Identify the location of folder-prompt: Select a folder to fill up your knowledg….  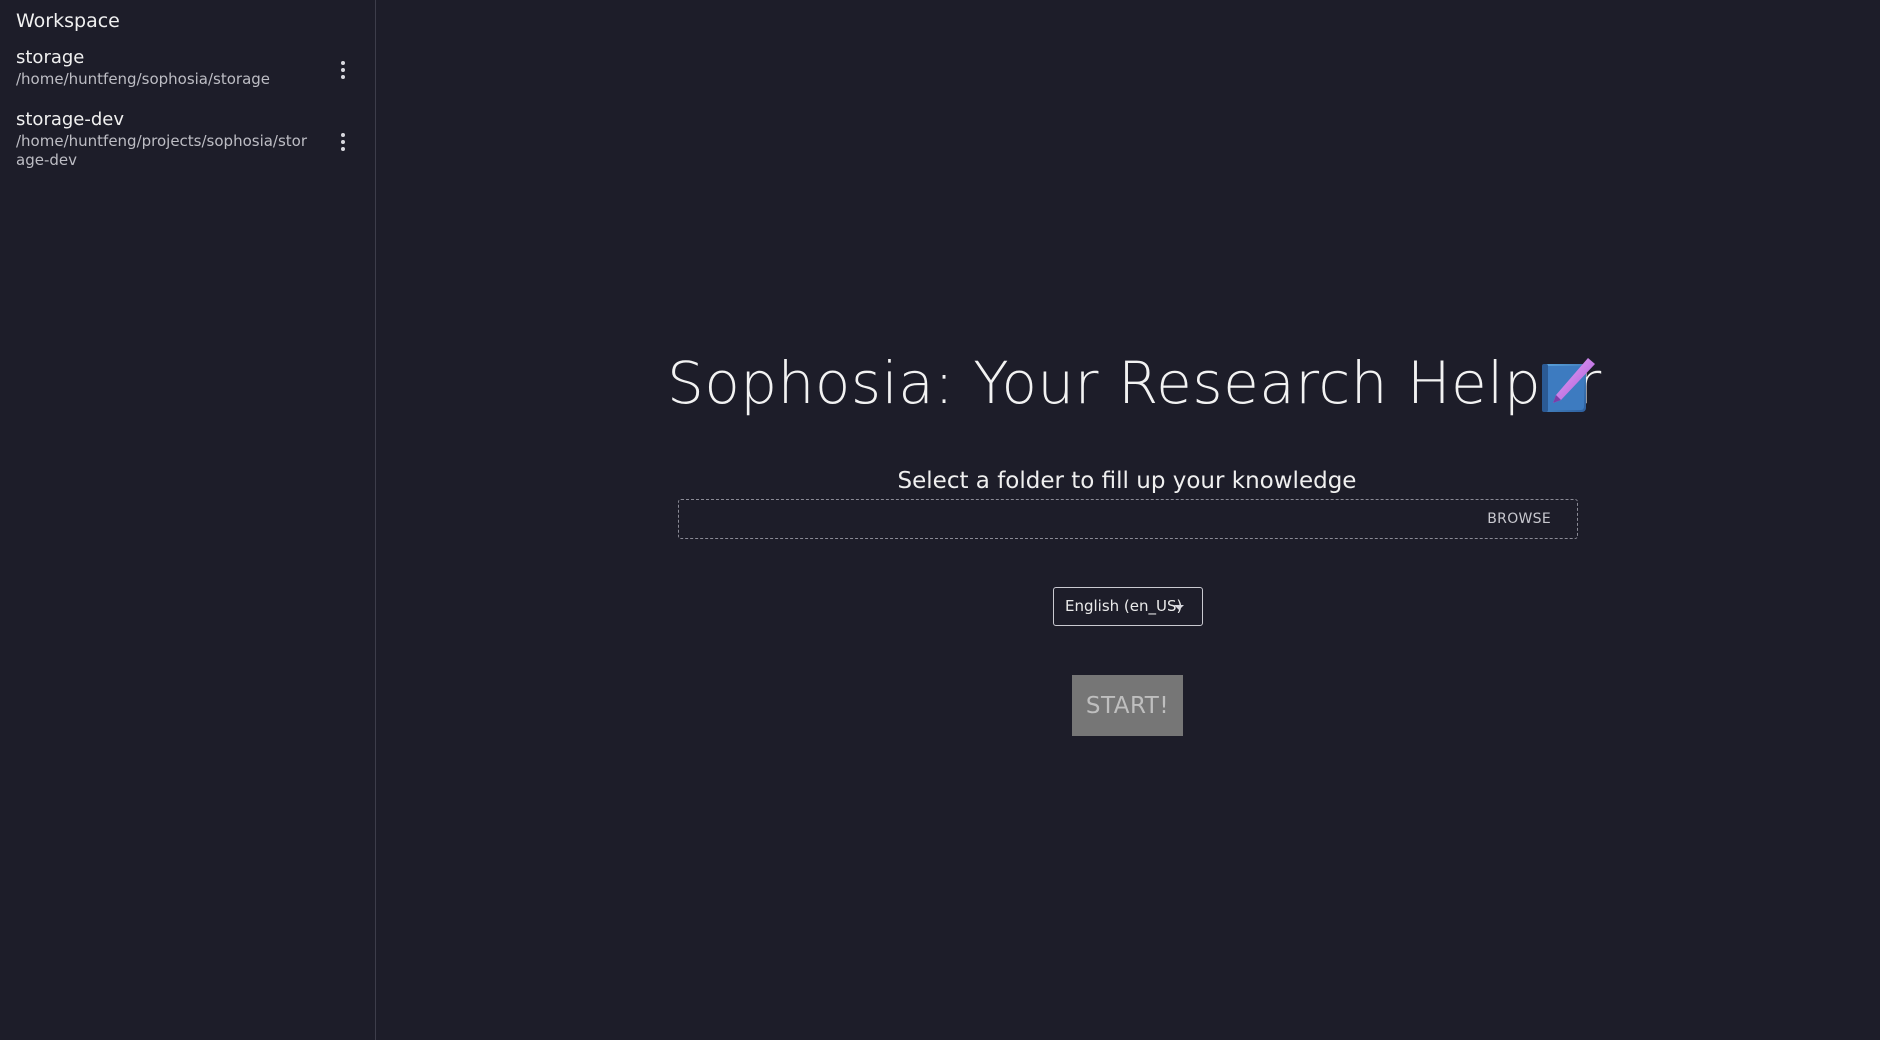
(1127, 481).